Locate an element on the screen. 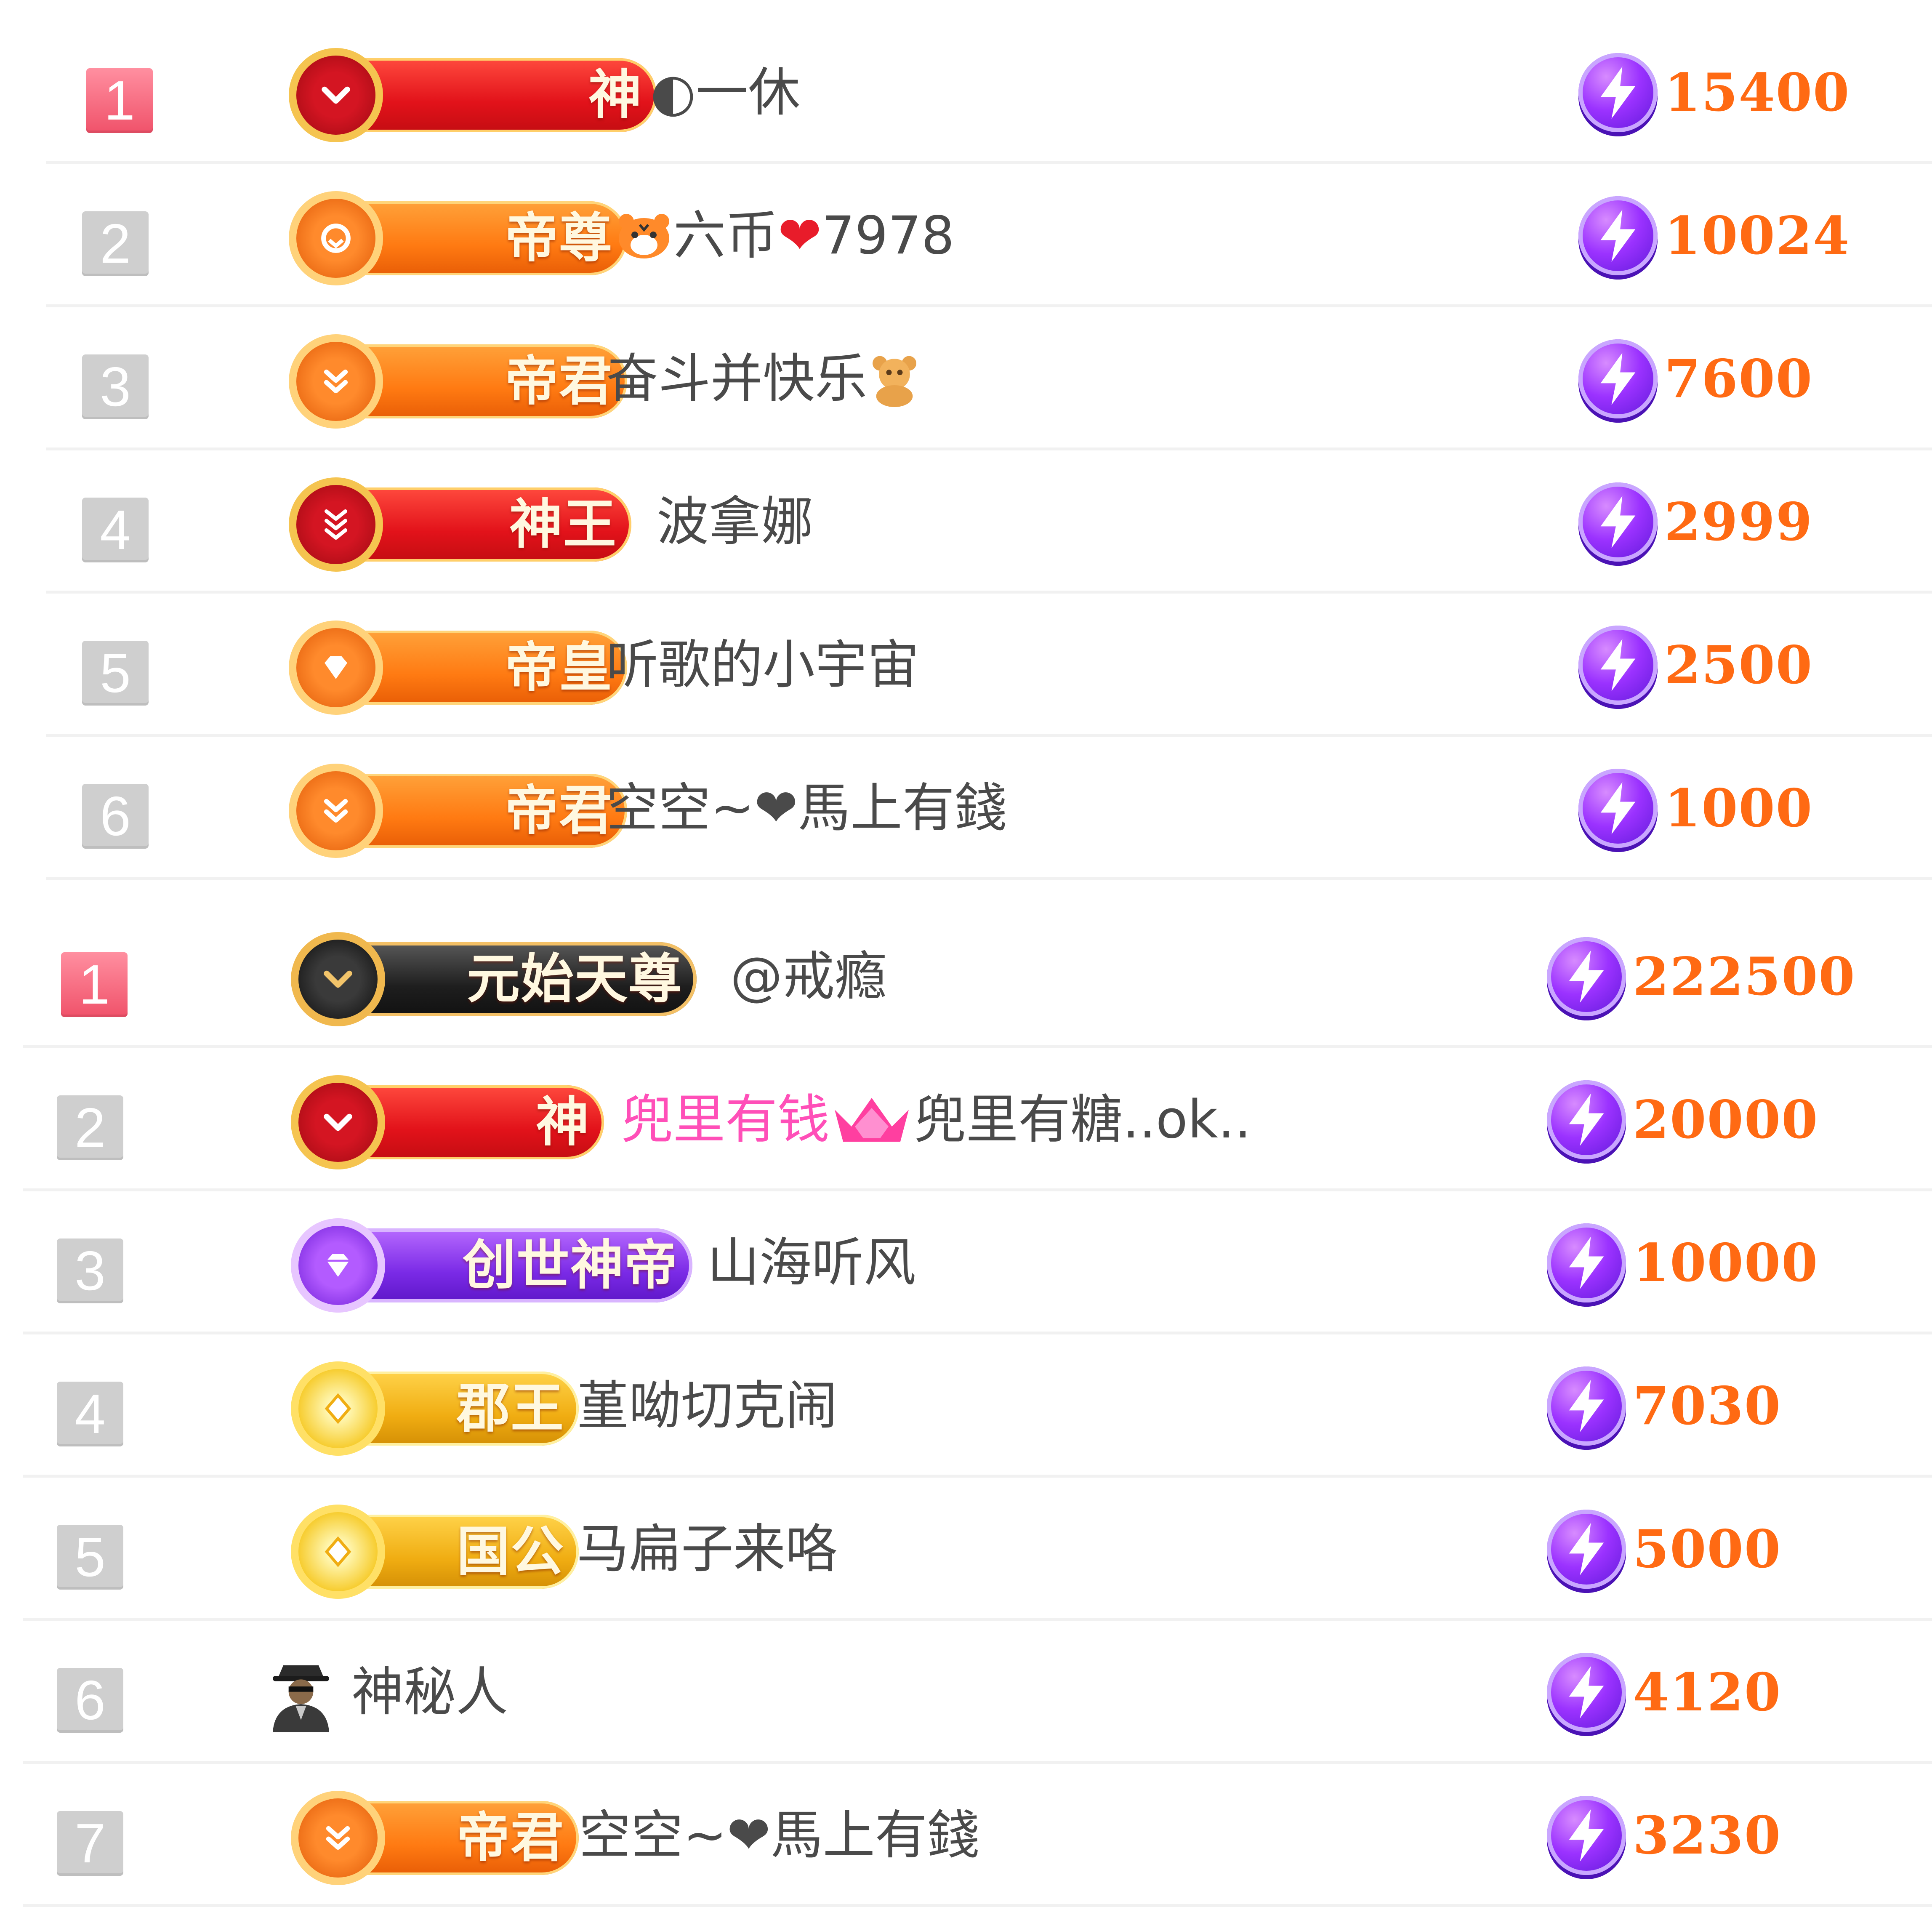 The height and width of the screenshot is (1907, 1932). score: 15400 is located at coordinates (1714, 92).